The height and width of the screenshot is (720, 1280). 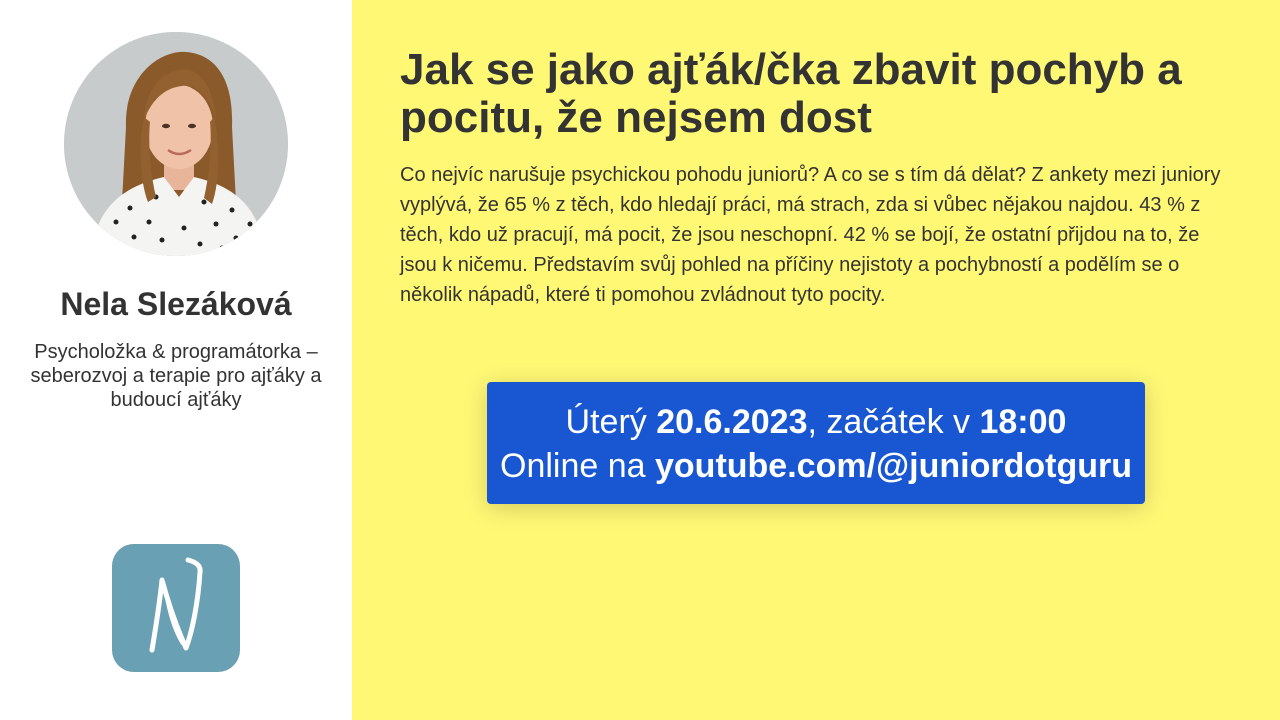 I want to click on speaker-photo-icon, so click(x=176, y=144).